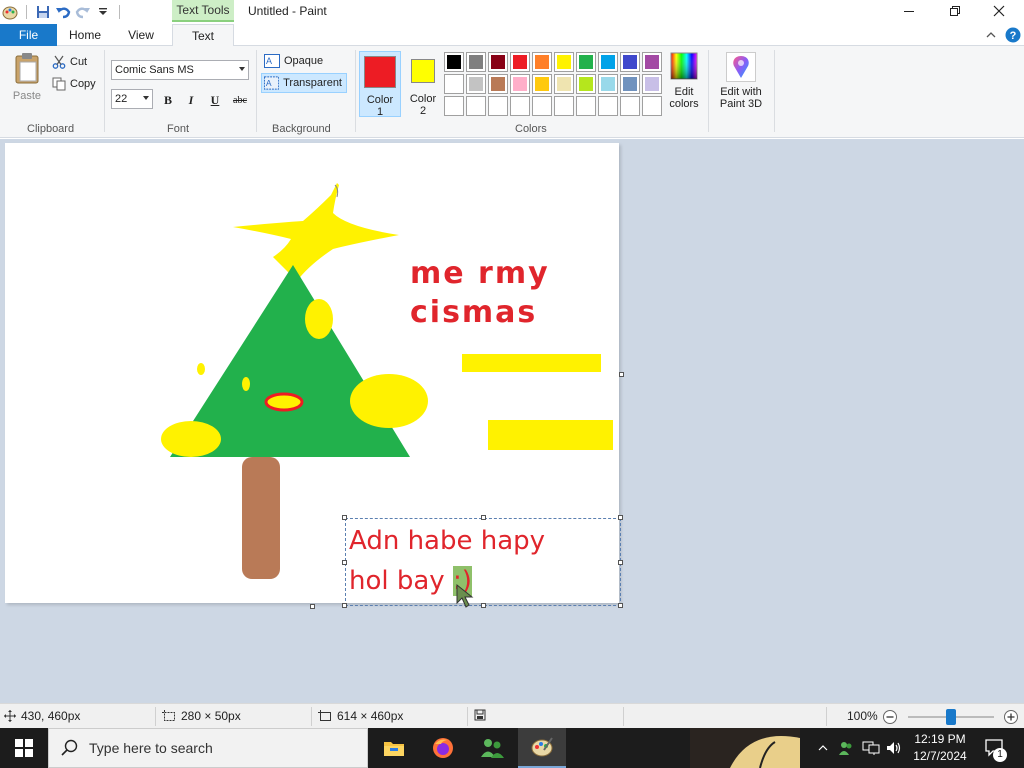 The width and height of the screenshot is (1024, 768). What do you see at coordinates (74, 84) in the screenshot?
I see `copy-button: Copy` at bounding box center [74, 84].